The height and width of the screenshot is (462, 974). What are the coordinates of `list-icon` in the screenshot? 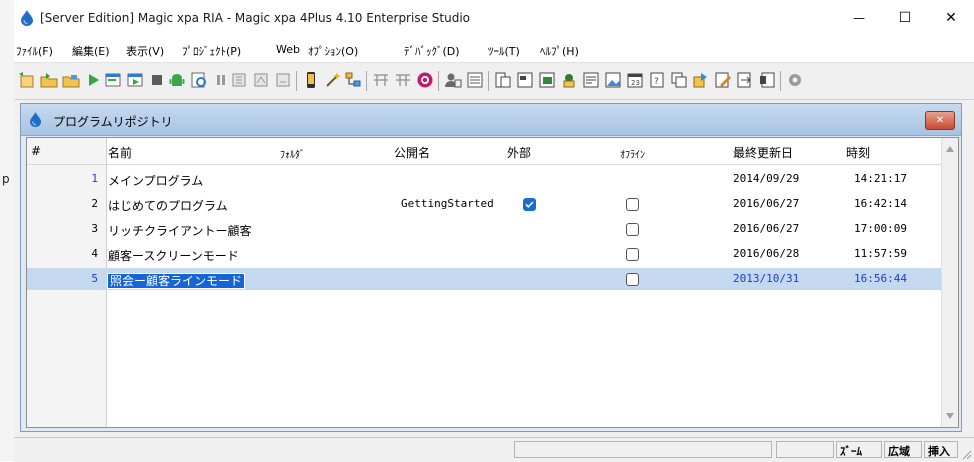 It's located at (475, 80).